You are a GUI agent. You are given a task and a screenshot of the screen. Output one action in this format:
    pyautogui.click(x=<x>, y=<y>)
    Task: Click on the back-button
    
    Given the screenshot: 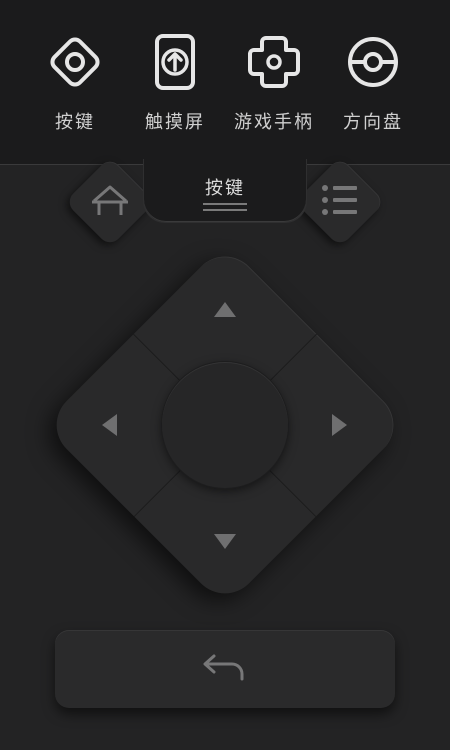 What is the action you would take?
    pyautogui.click(x=225, y=669)
    